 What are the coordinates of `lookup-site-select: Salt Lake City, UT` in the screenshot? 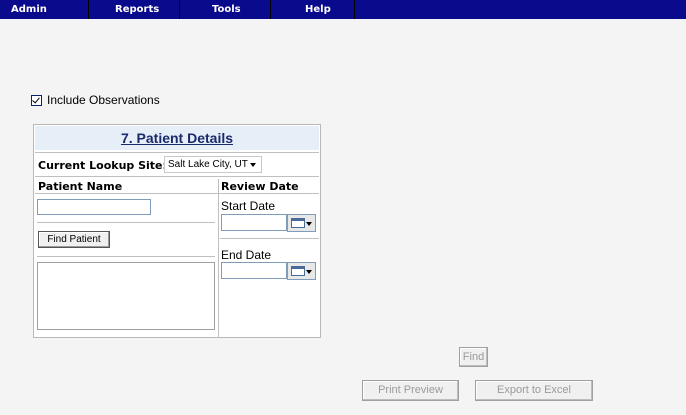 It's located at (213, 164).